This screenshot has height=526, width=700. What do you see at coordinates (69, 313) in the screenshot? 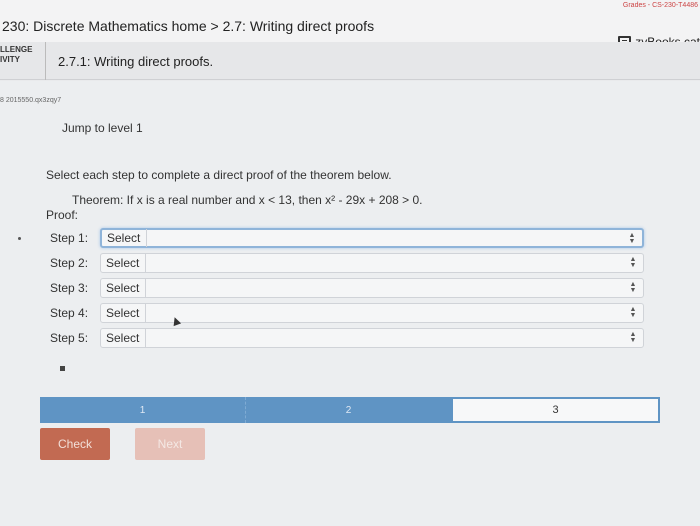
I see `step-label: Step 4:` at bounding box center [69, 313].